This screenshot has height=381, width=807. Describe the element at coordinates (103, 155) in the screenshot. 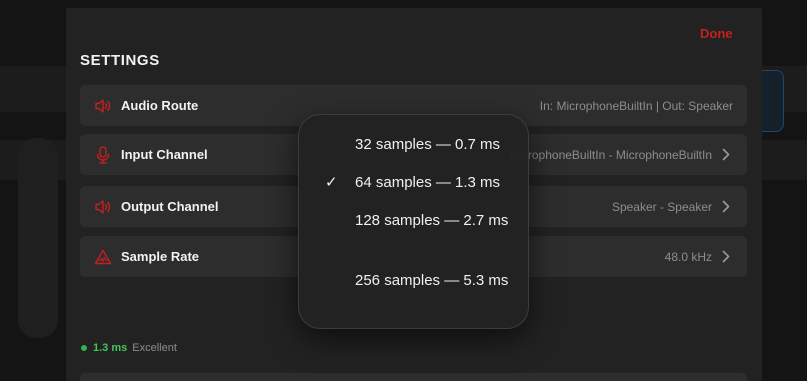

I see `microphone-icon` at that location.